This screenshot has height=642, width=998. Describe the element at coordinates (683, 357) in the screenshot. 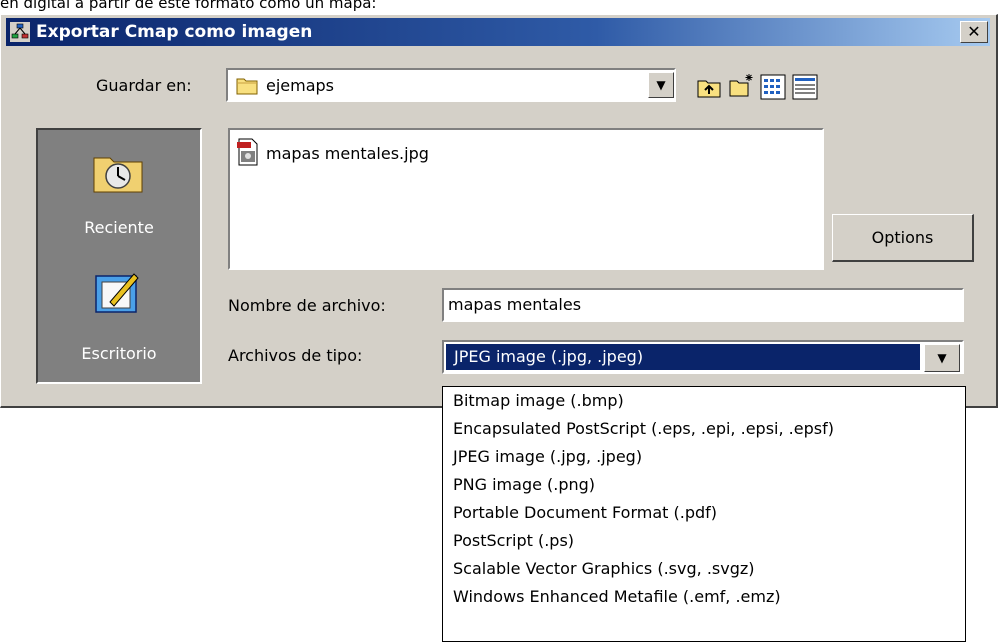

I see `filetype-selected-value: JPEG image (.jpg, .jpeg)` at that location.